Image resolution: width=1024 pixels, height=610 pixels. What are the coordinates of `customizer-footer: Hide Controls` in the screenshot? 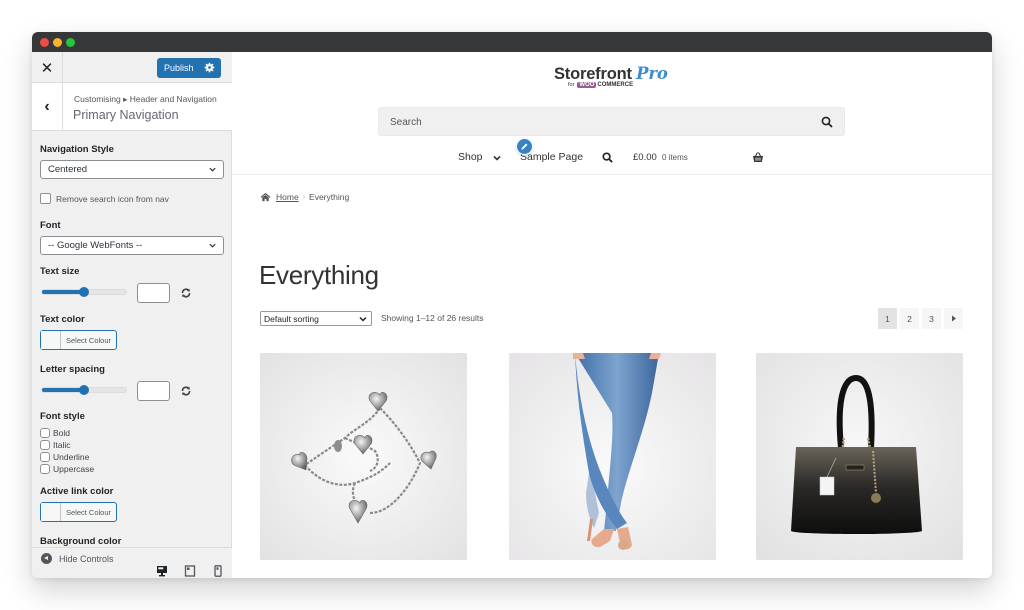 It's located at (132, 562).